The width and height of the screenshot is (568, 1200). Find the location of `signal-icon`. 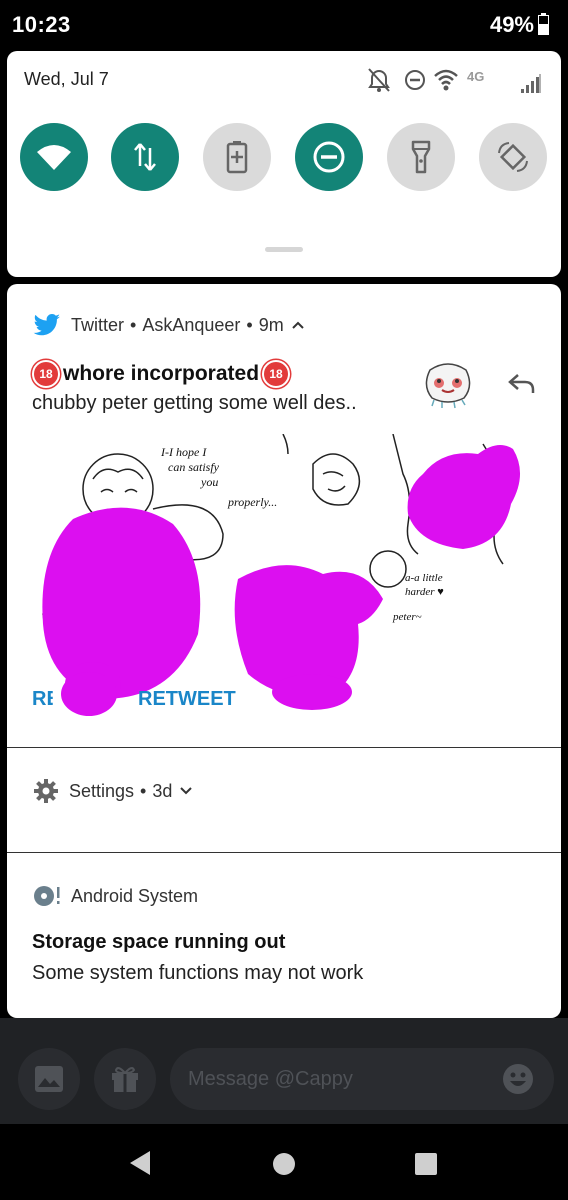

signal-icon is located at coordinates (531, 83).